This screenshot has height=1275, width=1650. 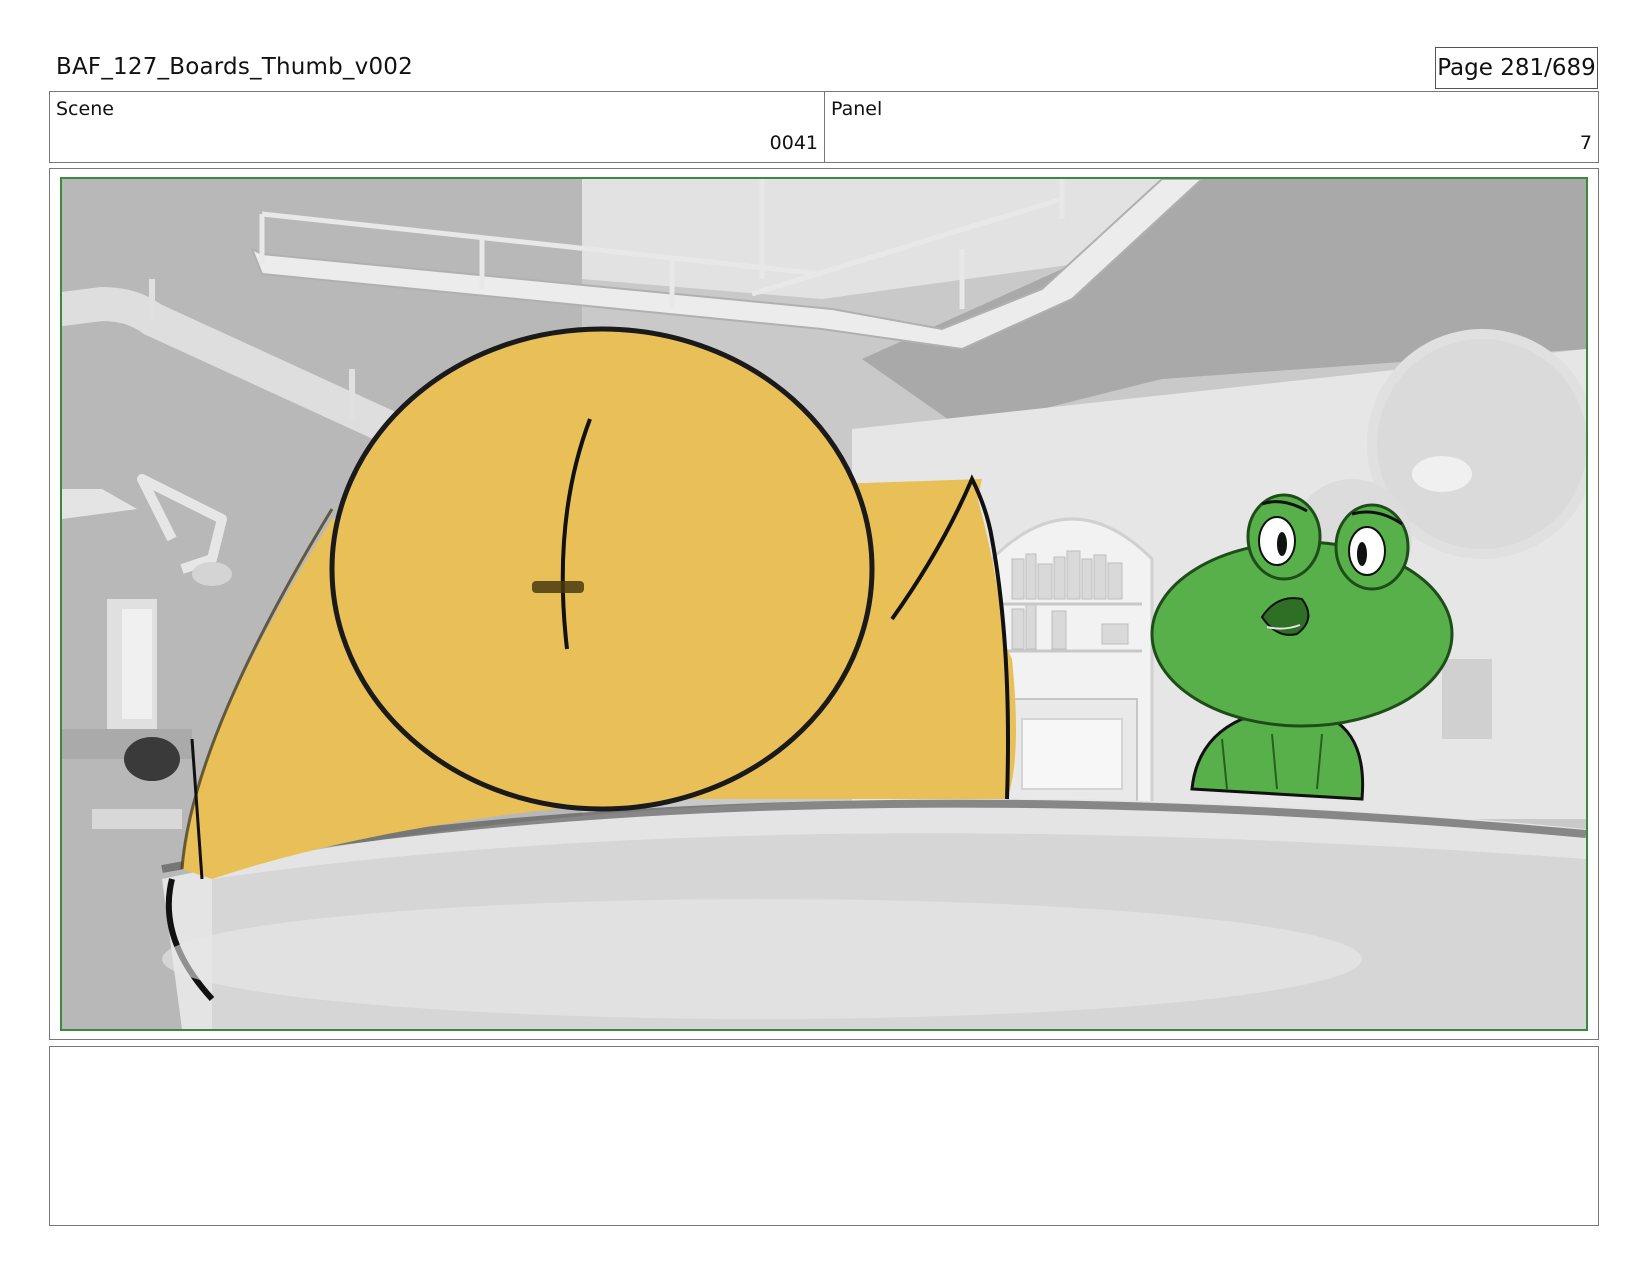 I want to click on panel-value: 7, so click(x=1585, y=143).